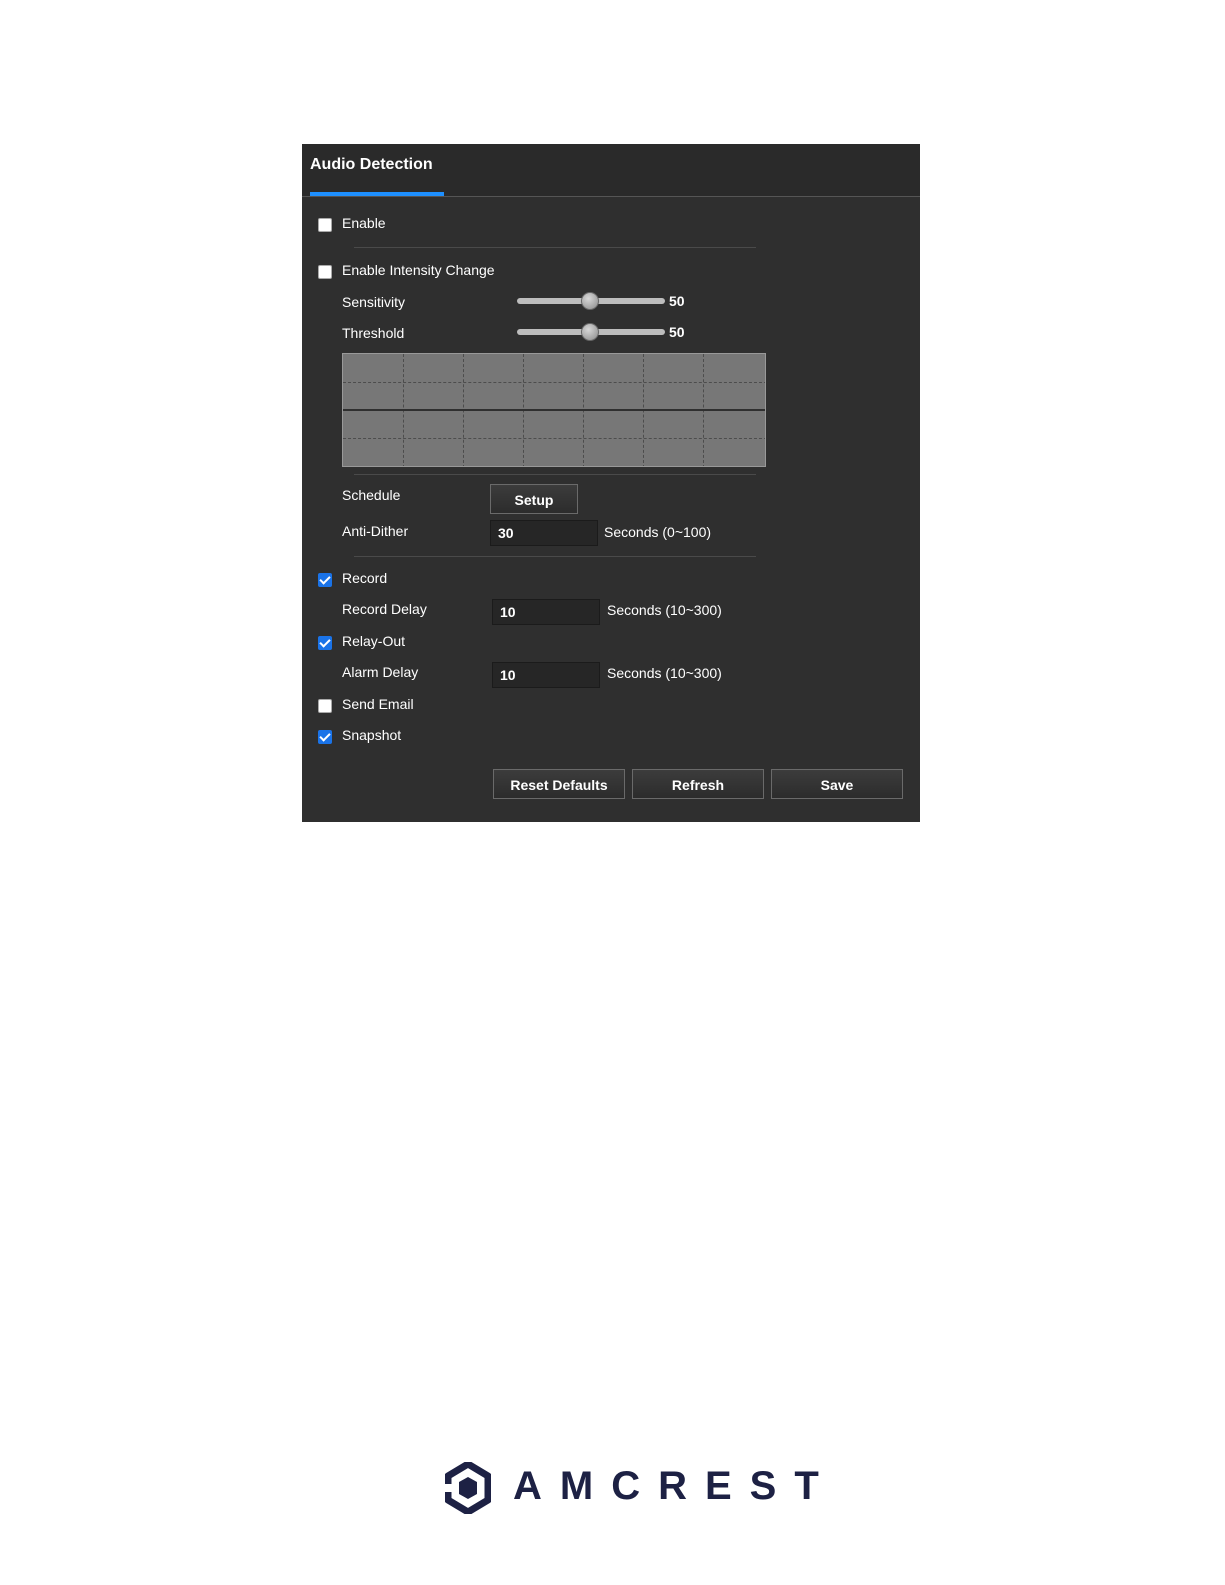 Image resolution: width=1225 pixels, height=1585 pixels. What do you see at coordinates (374, 302) in the screenshot?
I see `sensitivity-label: Sensitivity` at bounding box center [374, 302].